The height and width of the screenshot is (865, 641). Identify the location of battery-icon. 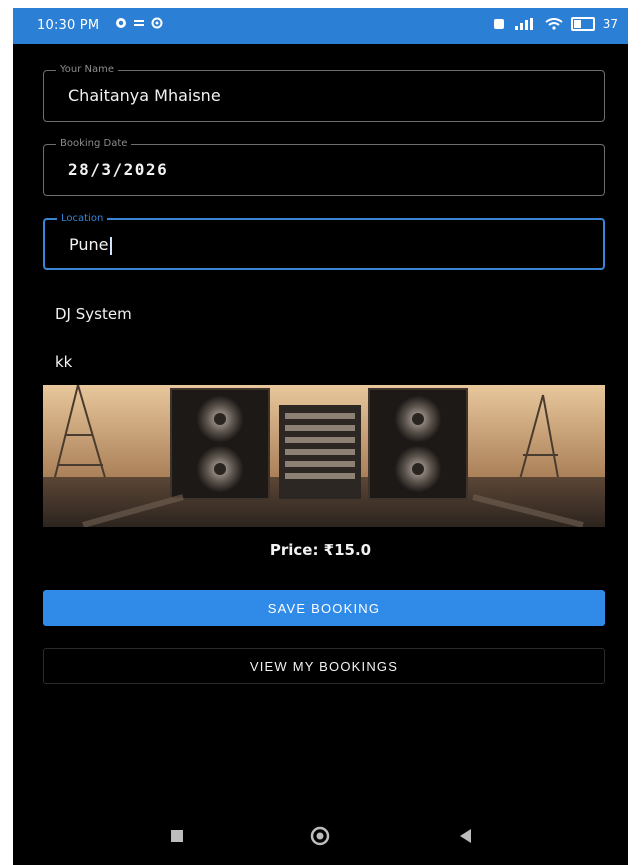
(582, 24).